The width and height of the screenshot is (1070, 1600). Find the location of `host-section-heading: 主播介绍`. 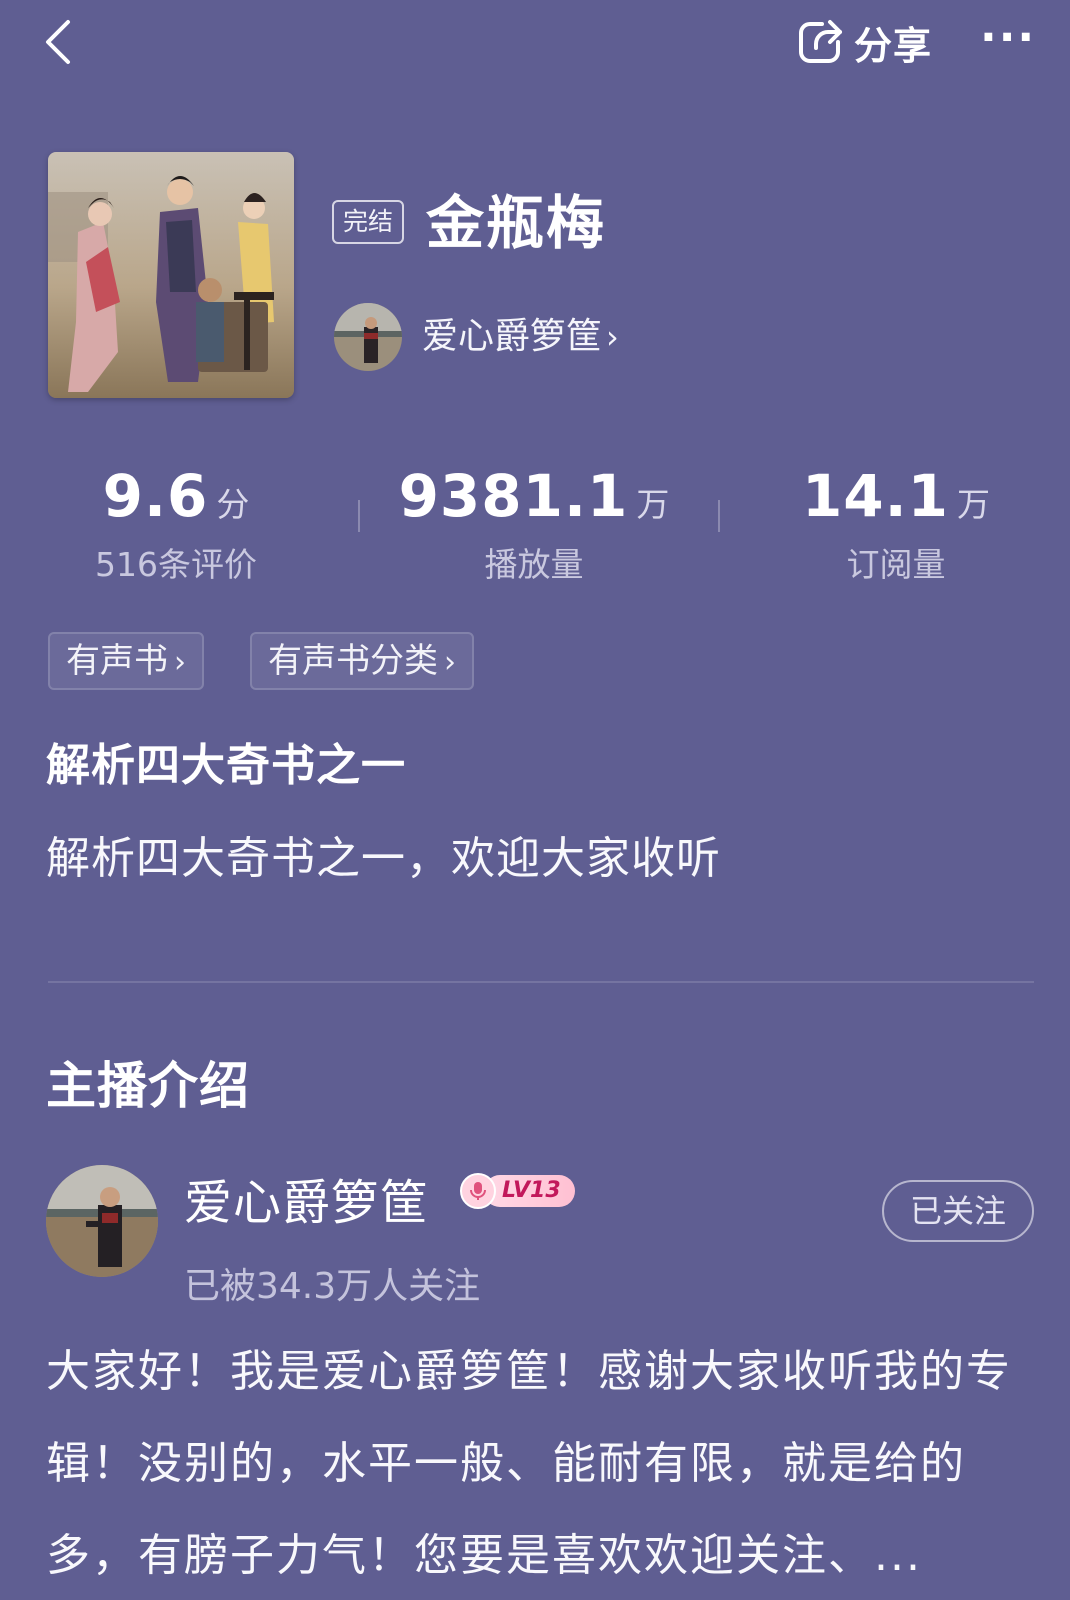

host-section-heading: 主播介绍 is located at coordinates (148, 1086).